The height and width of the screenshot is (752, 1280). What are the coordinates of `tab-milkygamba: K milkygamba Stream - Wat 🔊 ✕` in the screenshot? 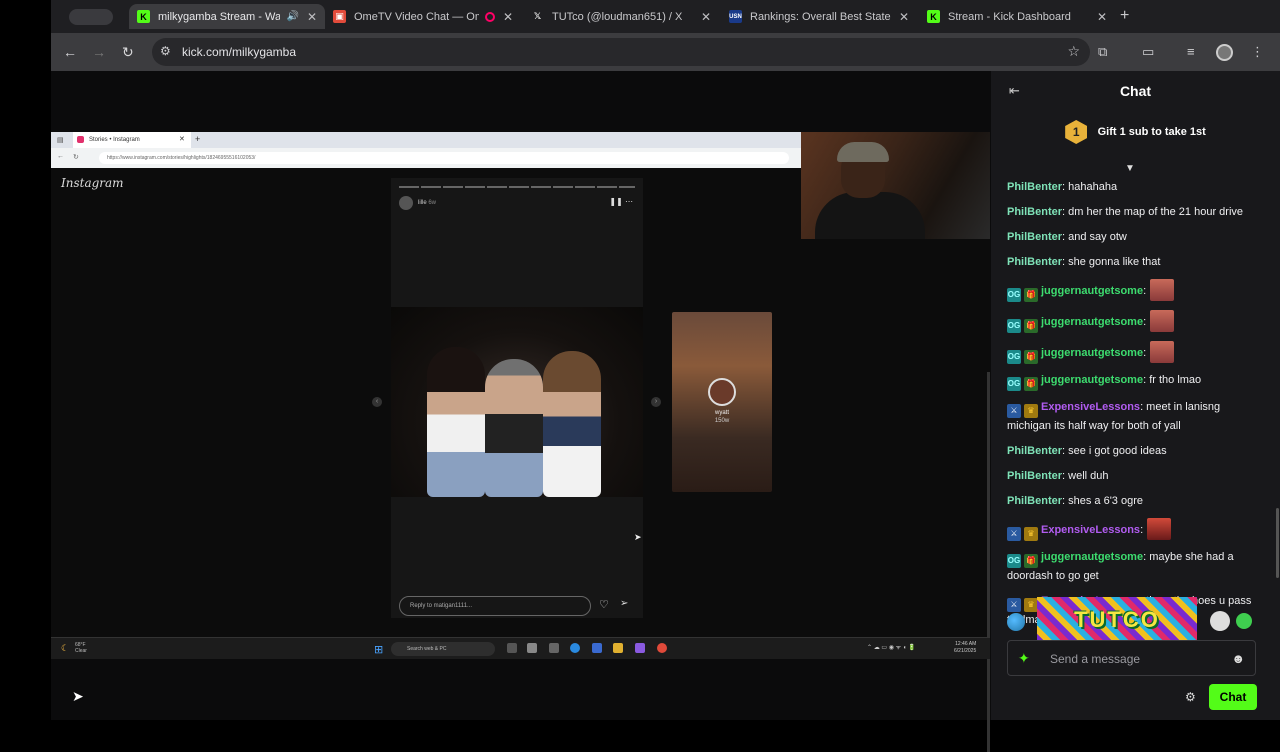 It's located at (227, 16).